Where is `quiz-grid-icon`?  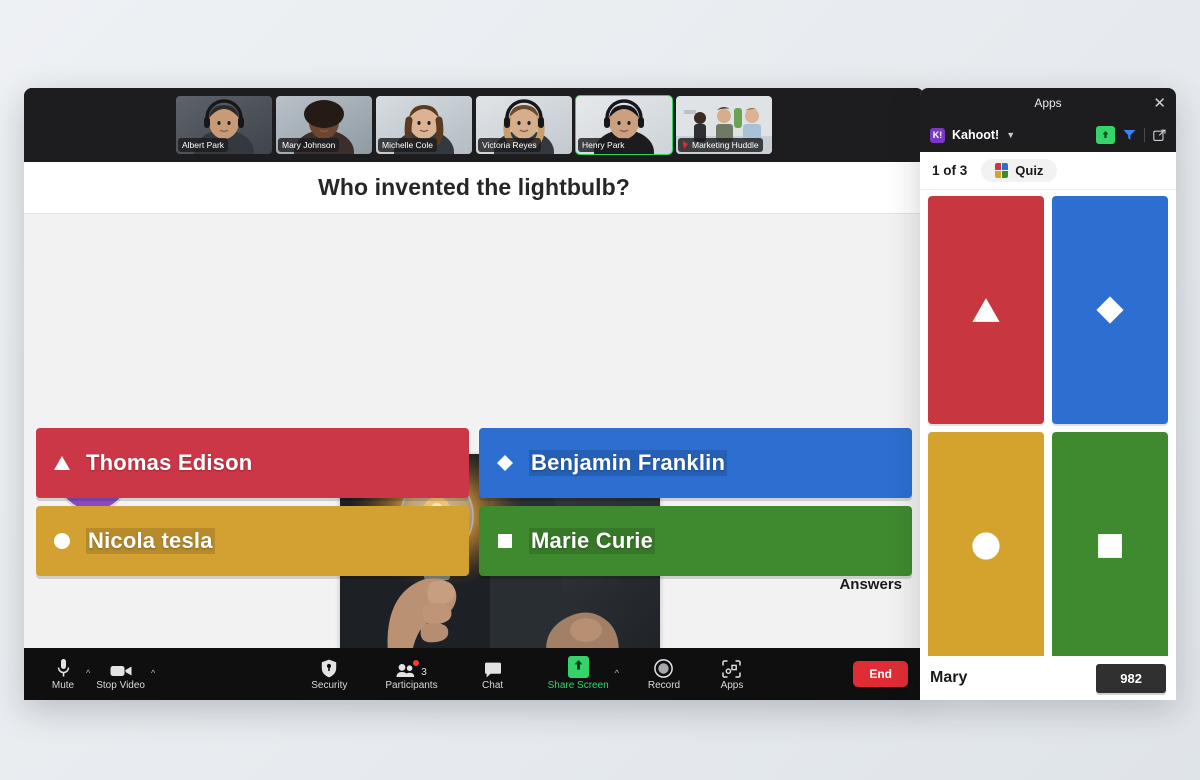 quiz-grid-icon is located at coordinates (1002, 170).